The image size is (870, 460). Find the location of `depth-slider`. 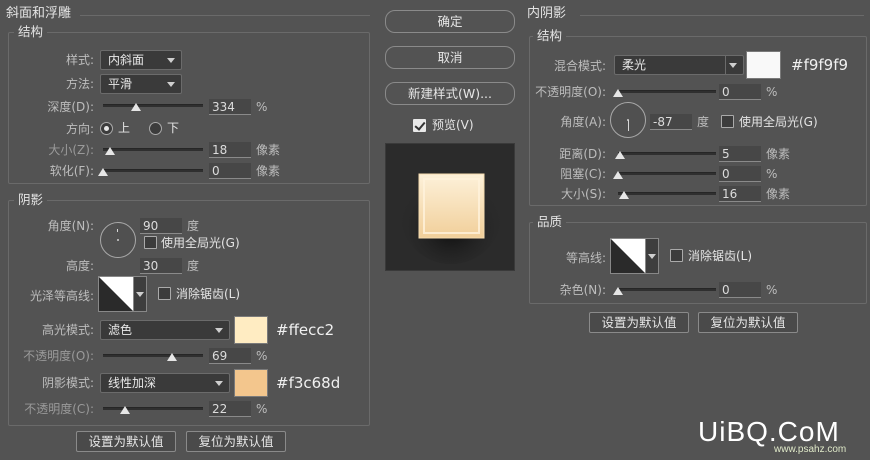

depth-slider is located at coordinates (153, 107).